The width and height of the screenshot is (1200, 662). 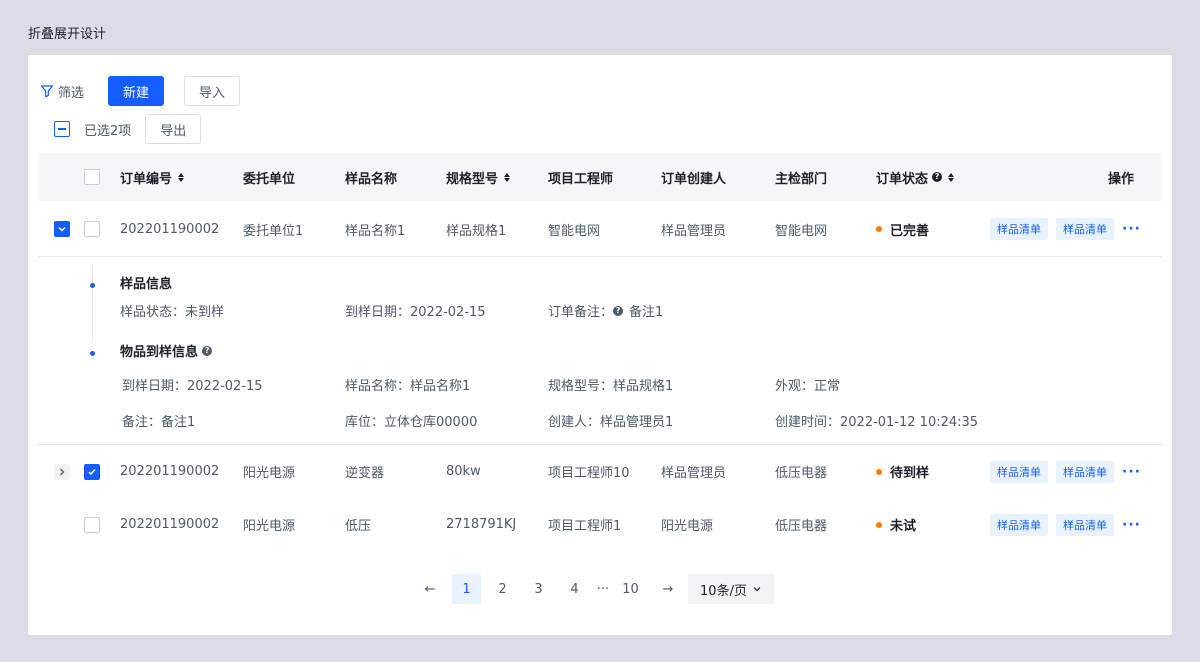 I want to click on new-button: 新建, so click(x=136, y=91).